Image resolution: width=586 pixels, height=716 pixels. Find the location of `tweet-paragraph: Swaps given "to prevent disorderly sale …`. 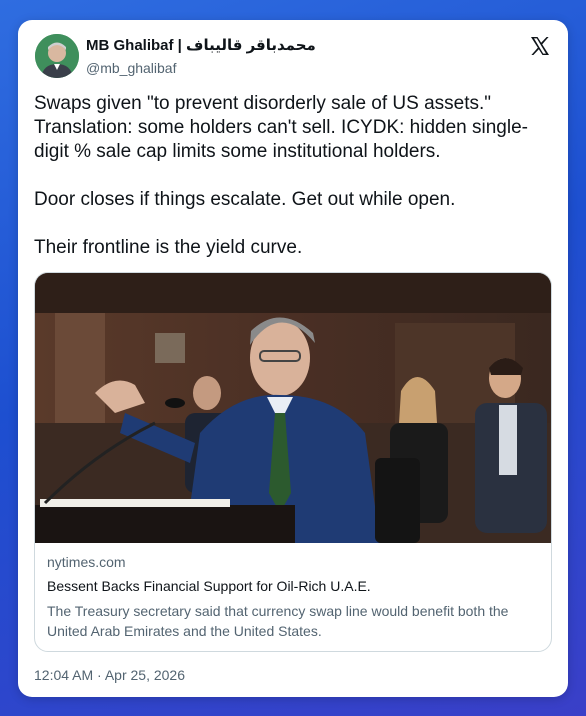

tweet-paragraph: Swaps given "to prevent disorderly sale … is located at coordinates (281, 127).